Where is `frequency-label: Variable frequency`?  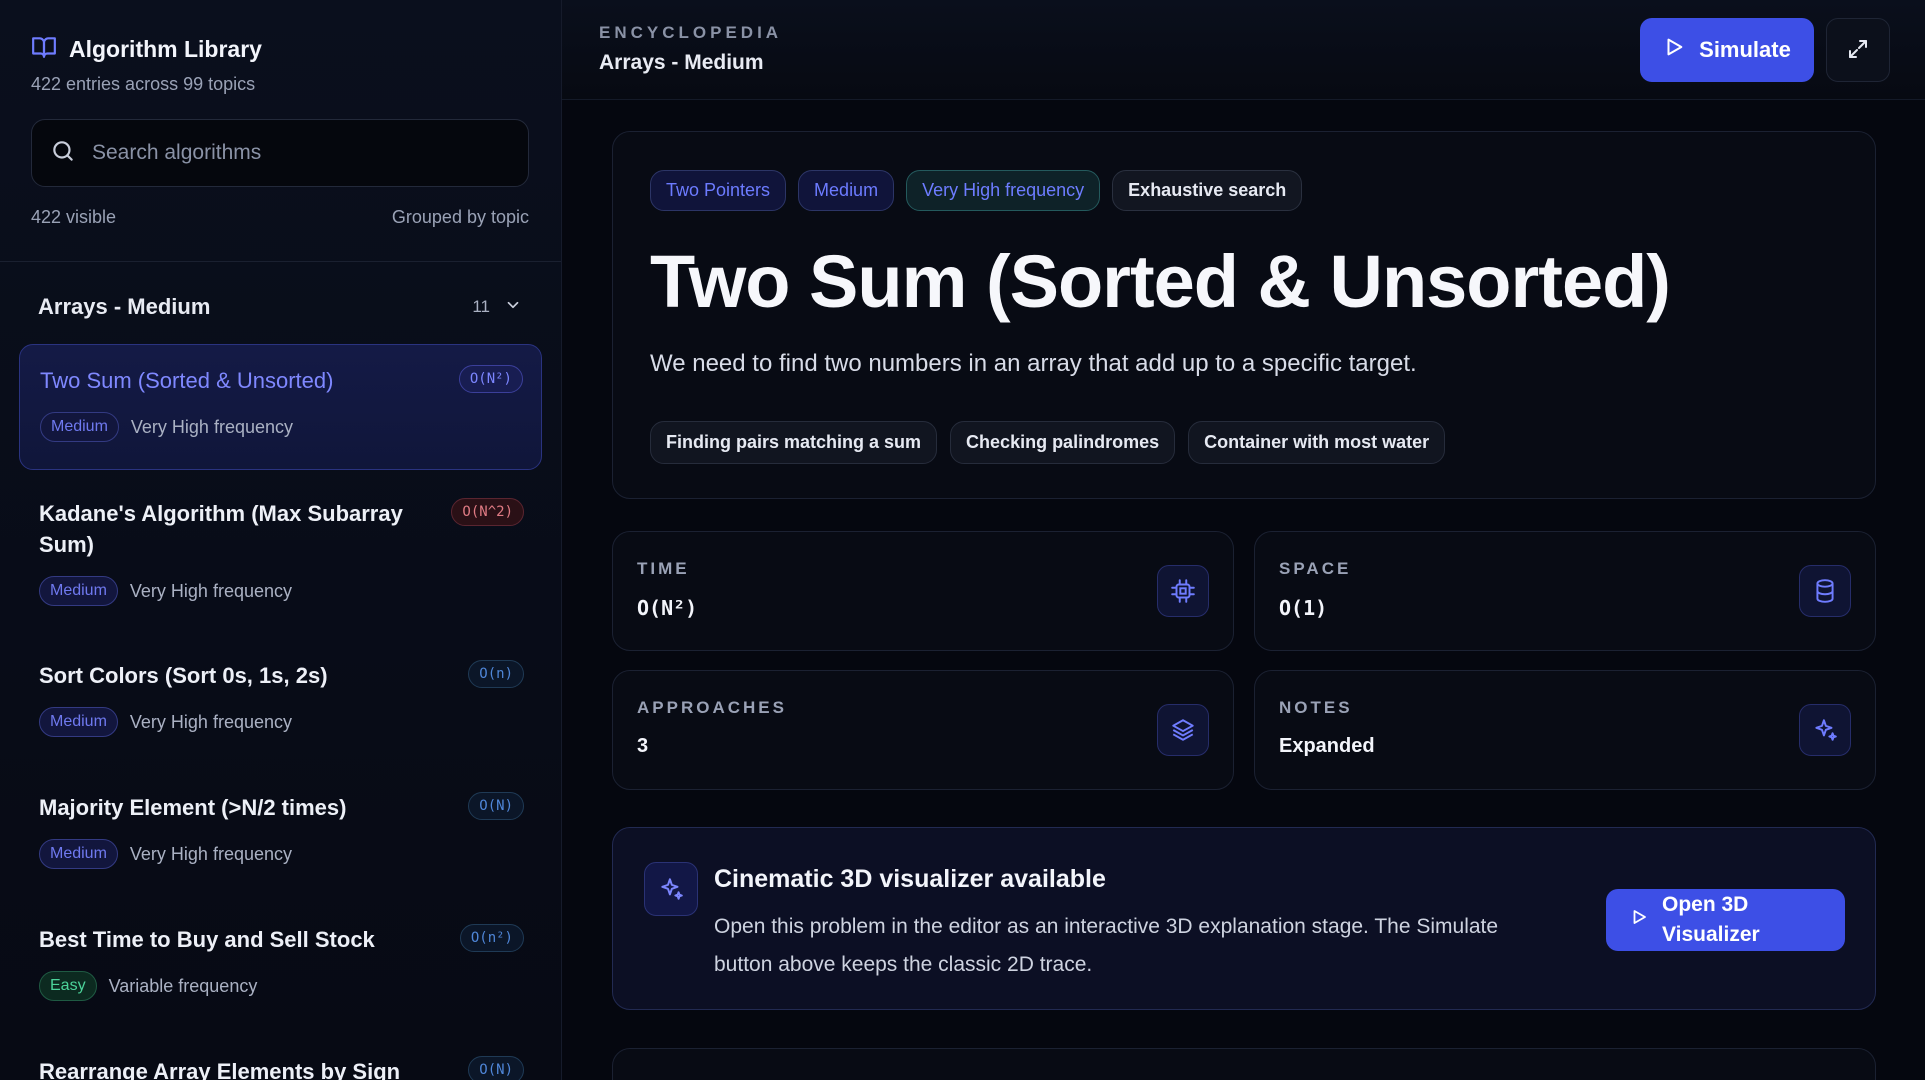
frequency-label: Variable frequency is located at coordinates (183, 985).